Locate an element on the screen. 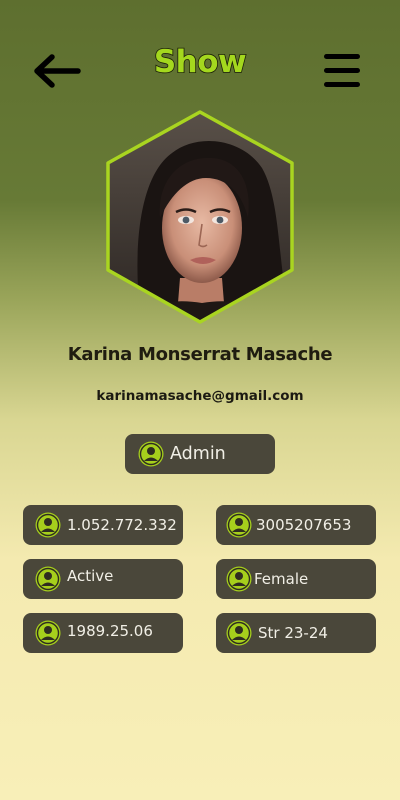 This screenshot has width=400, height=800. menu-button is located at coordinates (342, 72).